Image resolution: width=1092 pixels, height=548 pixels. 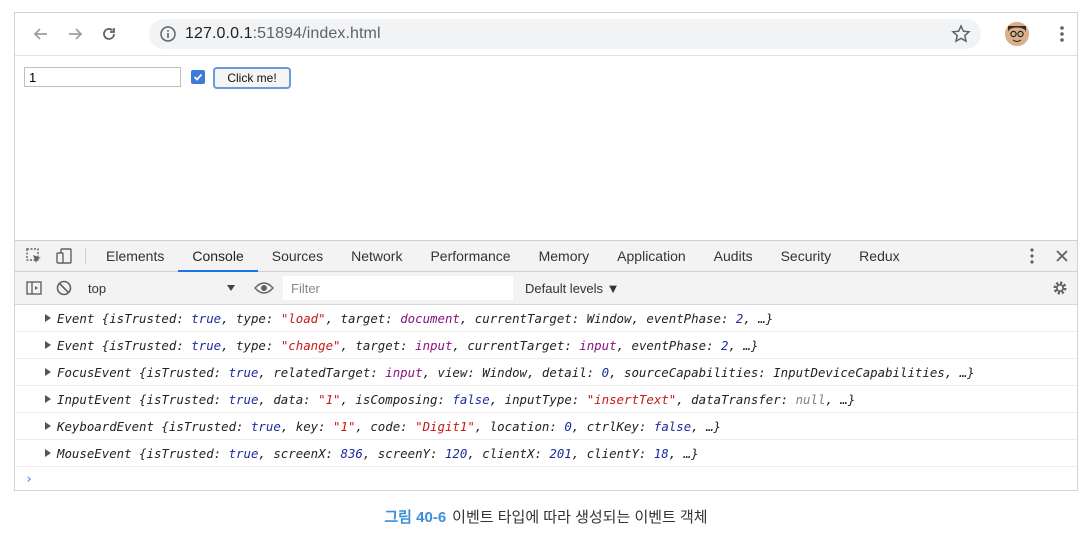 What do you see at coordinates (456, 453) in the screenshot?
I see `log-token: 120` at bounding box center [456, 453].